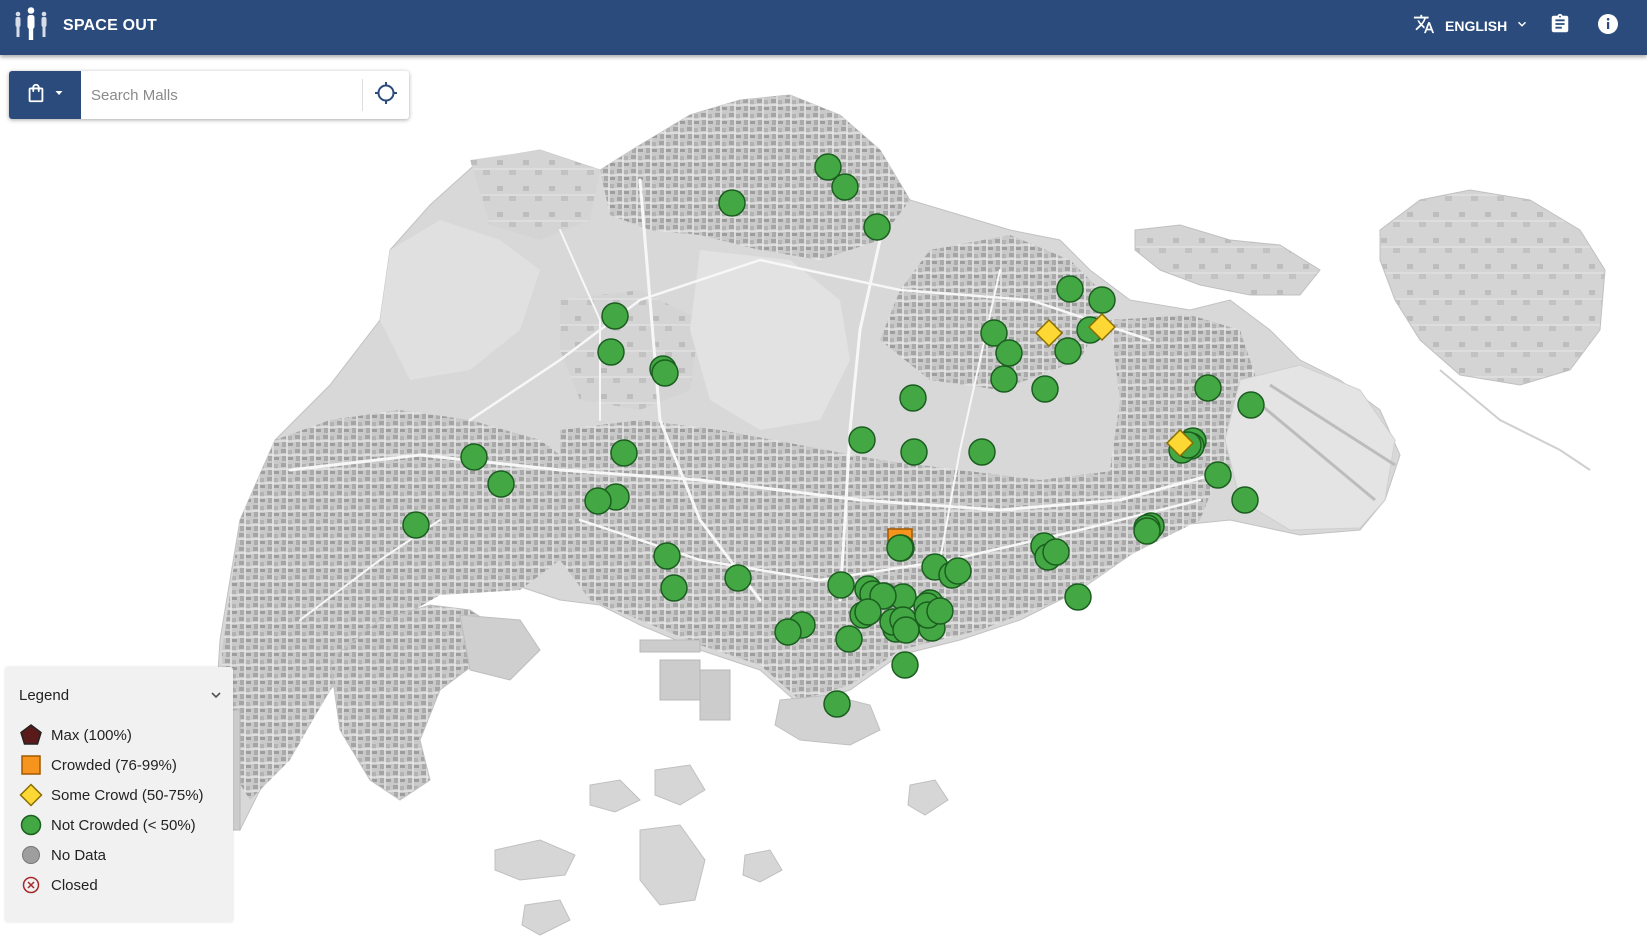 The width and height of the screenshot is (1647, 949). I want to click on legend-header: Legend, so click(121, 697).